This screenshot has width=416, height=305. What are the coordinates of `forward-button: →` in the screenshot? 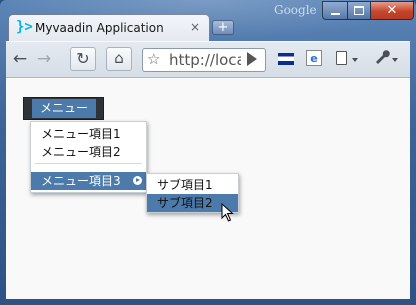 It's located at (44, 59).